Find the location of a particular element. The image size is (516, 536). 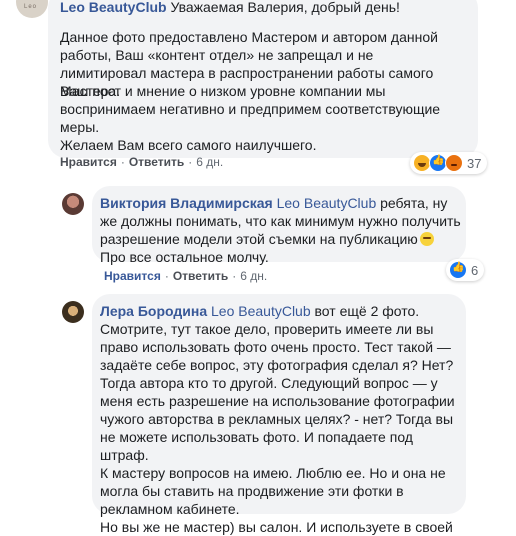

reactions-summary: 37 is located at coordinates (449, 163).